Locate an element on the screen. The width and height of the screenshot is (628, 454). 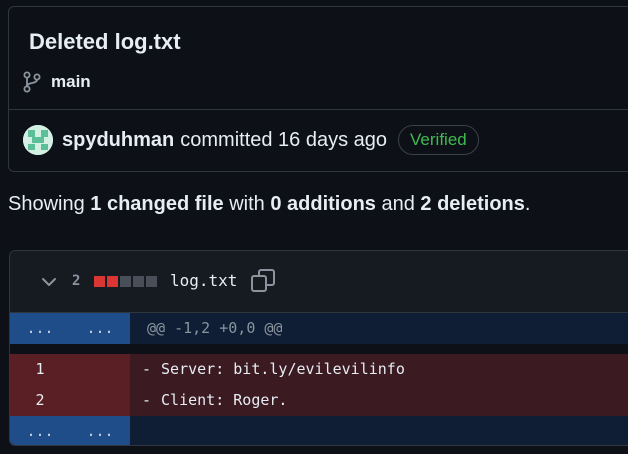
summary-deletions: 2 deletions is located at coordinates (472, 204).